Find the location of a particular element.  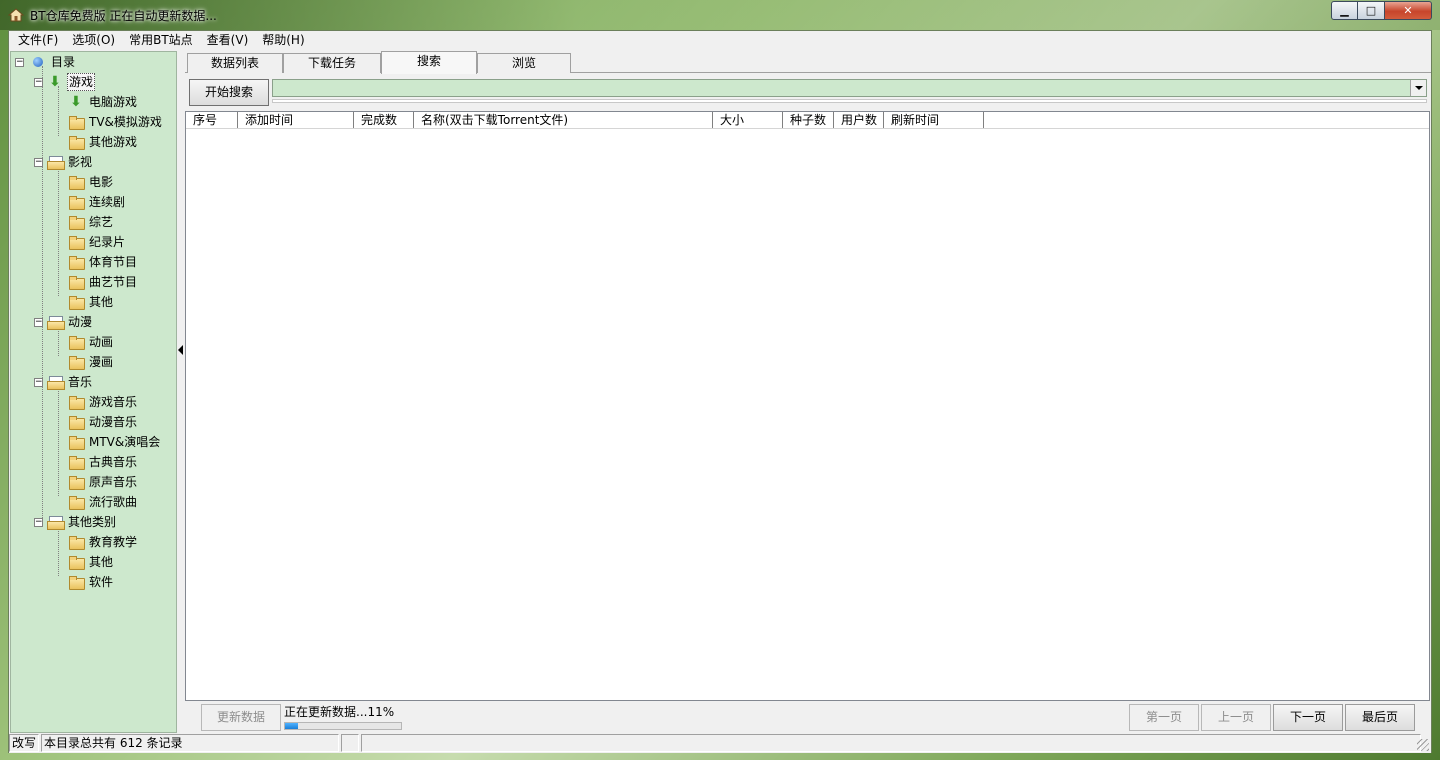

update-data-button: 更新数据 is located at coordinates (241, 717).